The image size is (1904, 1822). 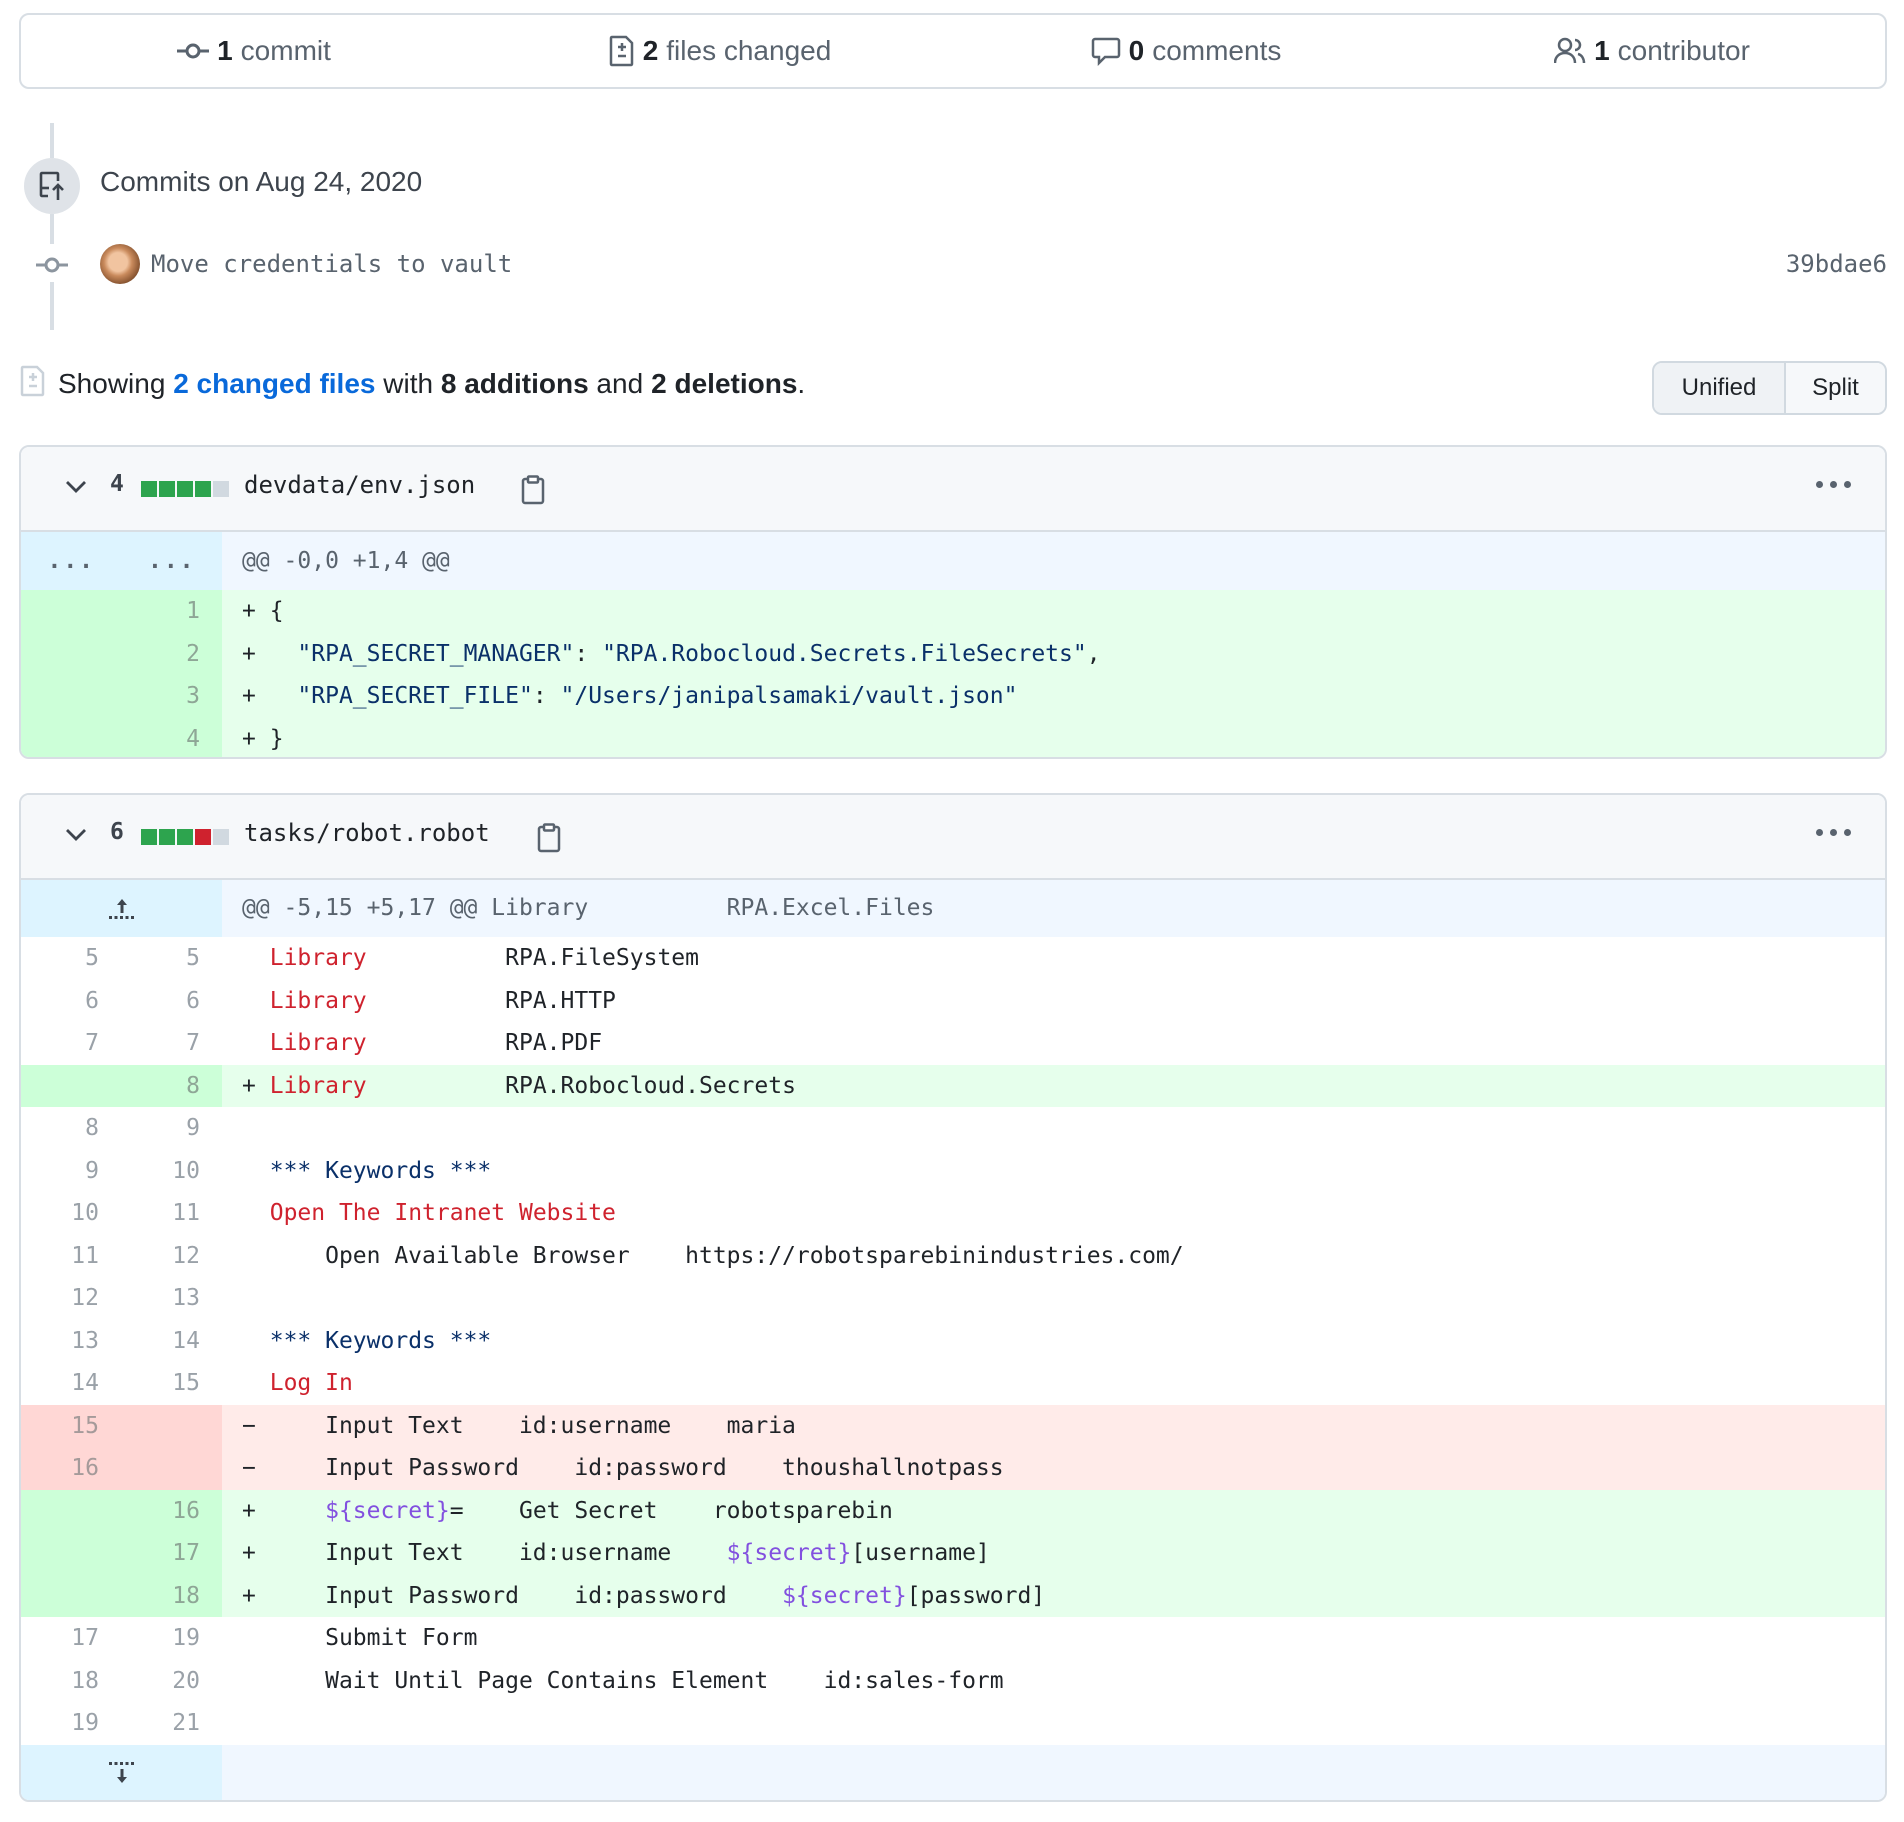 What do you see at coordinates (953, 489) in the screenshot?
I see `file-header: 4 devdata/env.json` at bounding box center [953, 489].